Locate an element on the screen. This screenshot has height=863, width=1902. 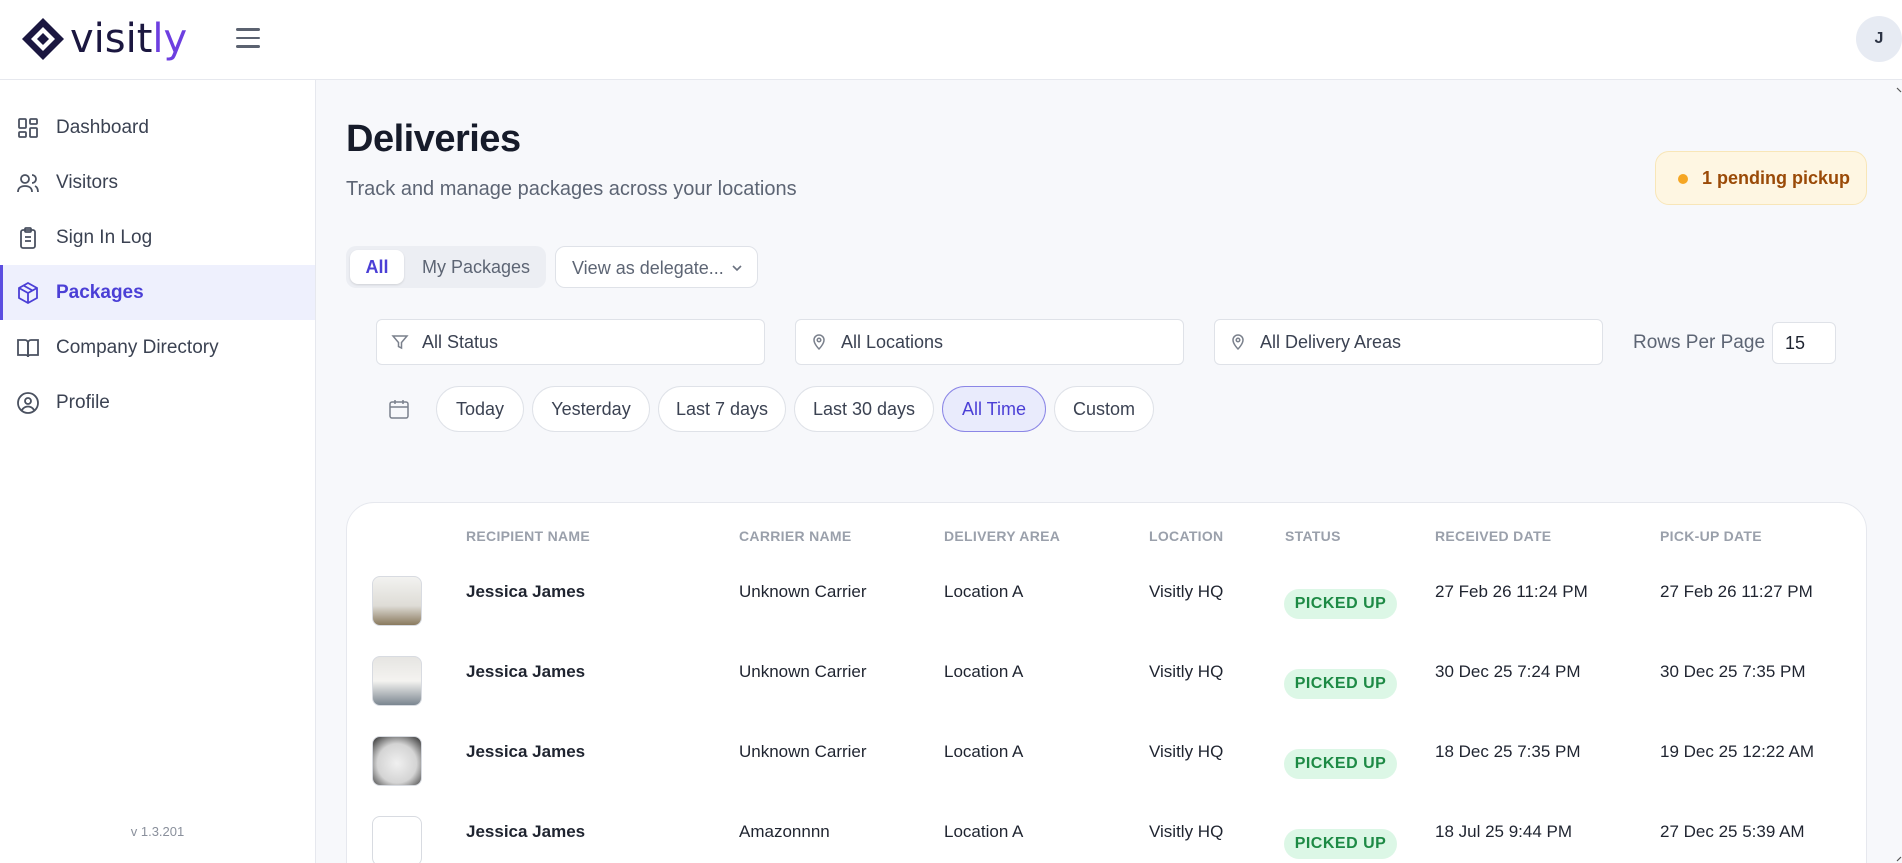
sidebar-item-label: Visitors is located at coordinates (87, 182).